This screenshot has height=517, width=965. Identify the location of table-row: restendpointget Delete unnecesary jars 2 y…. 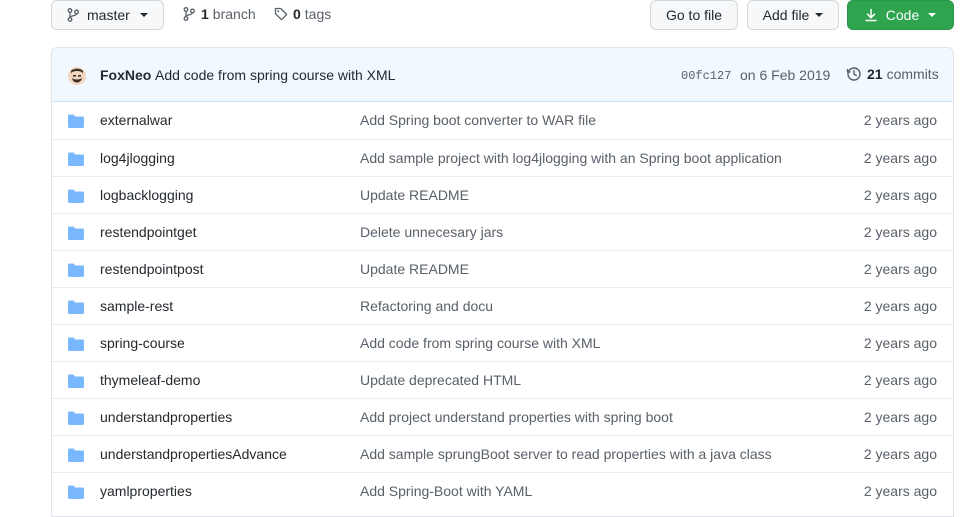
(502, 231).